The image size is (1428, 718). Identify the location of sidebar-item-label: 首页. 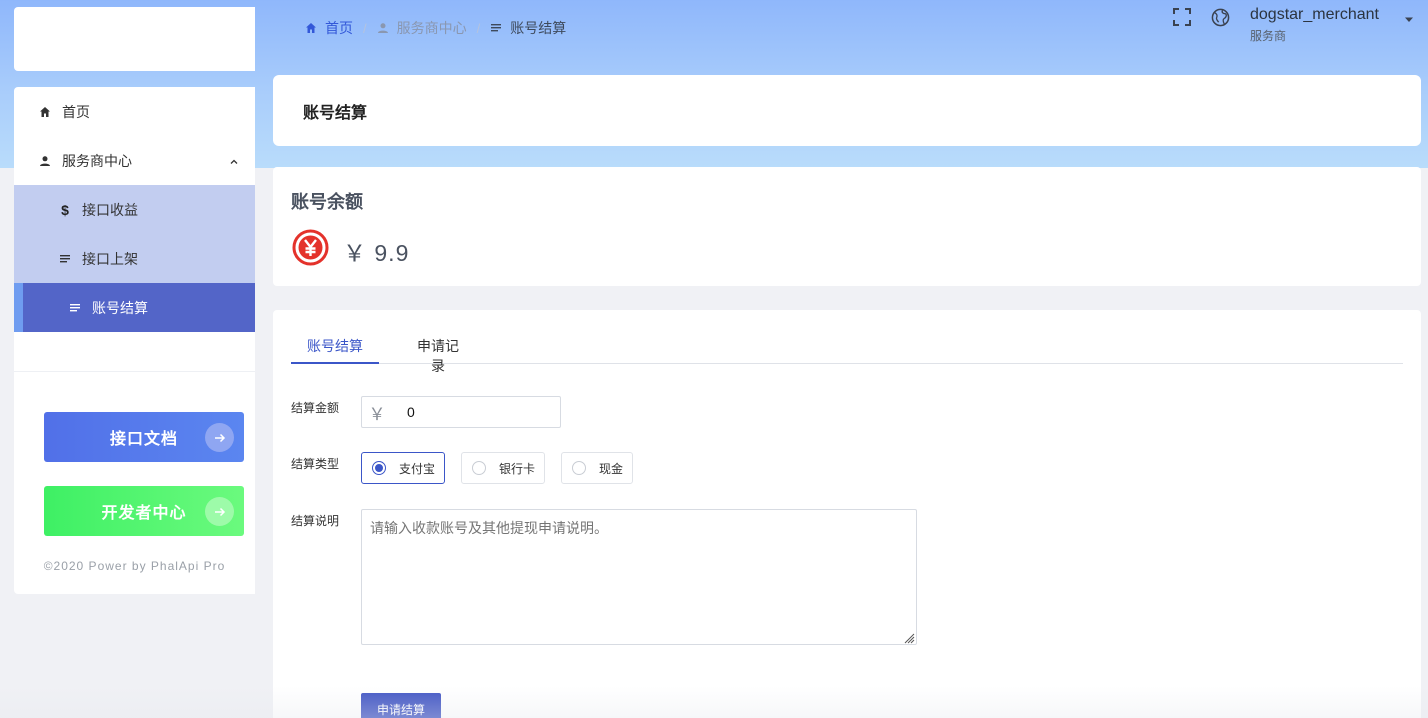
(76, 111).